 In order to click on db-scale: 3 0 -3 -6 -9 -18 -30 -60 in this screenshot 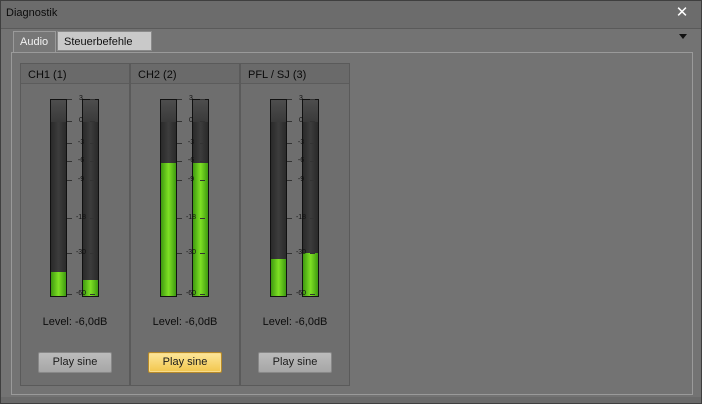, I will do `click(191, 197)`.